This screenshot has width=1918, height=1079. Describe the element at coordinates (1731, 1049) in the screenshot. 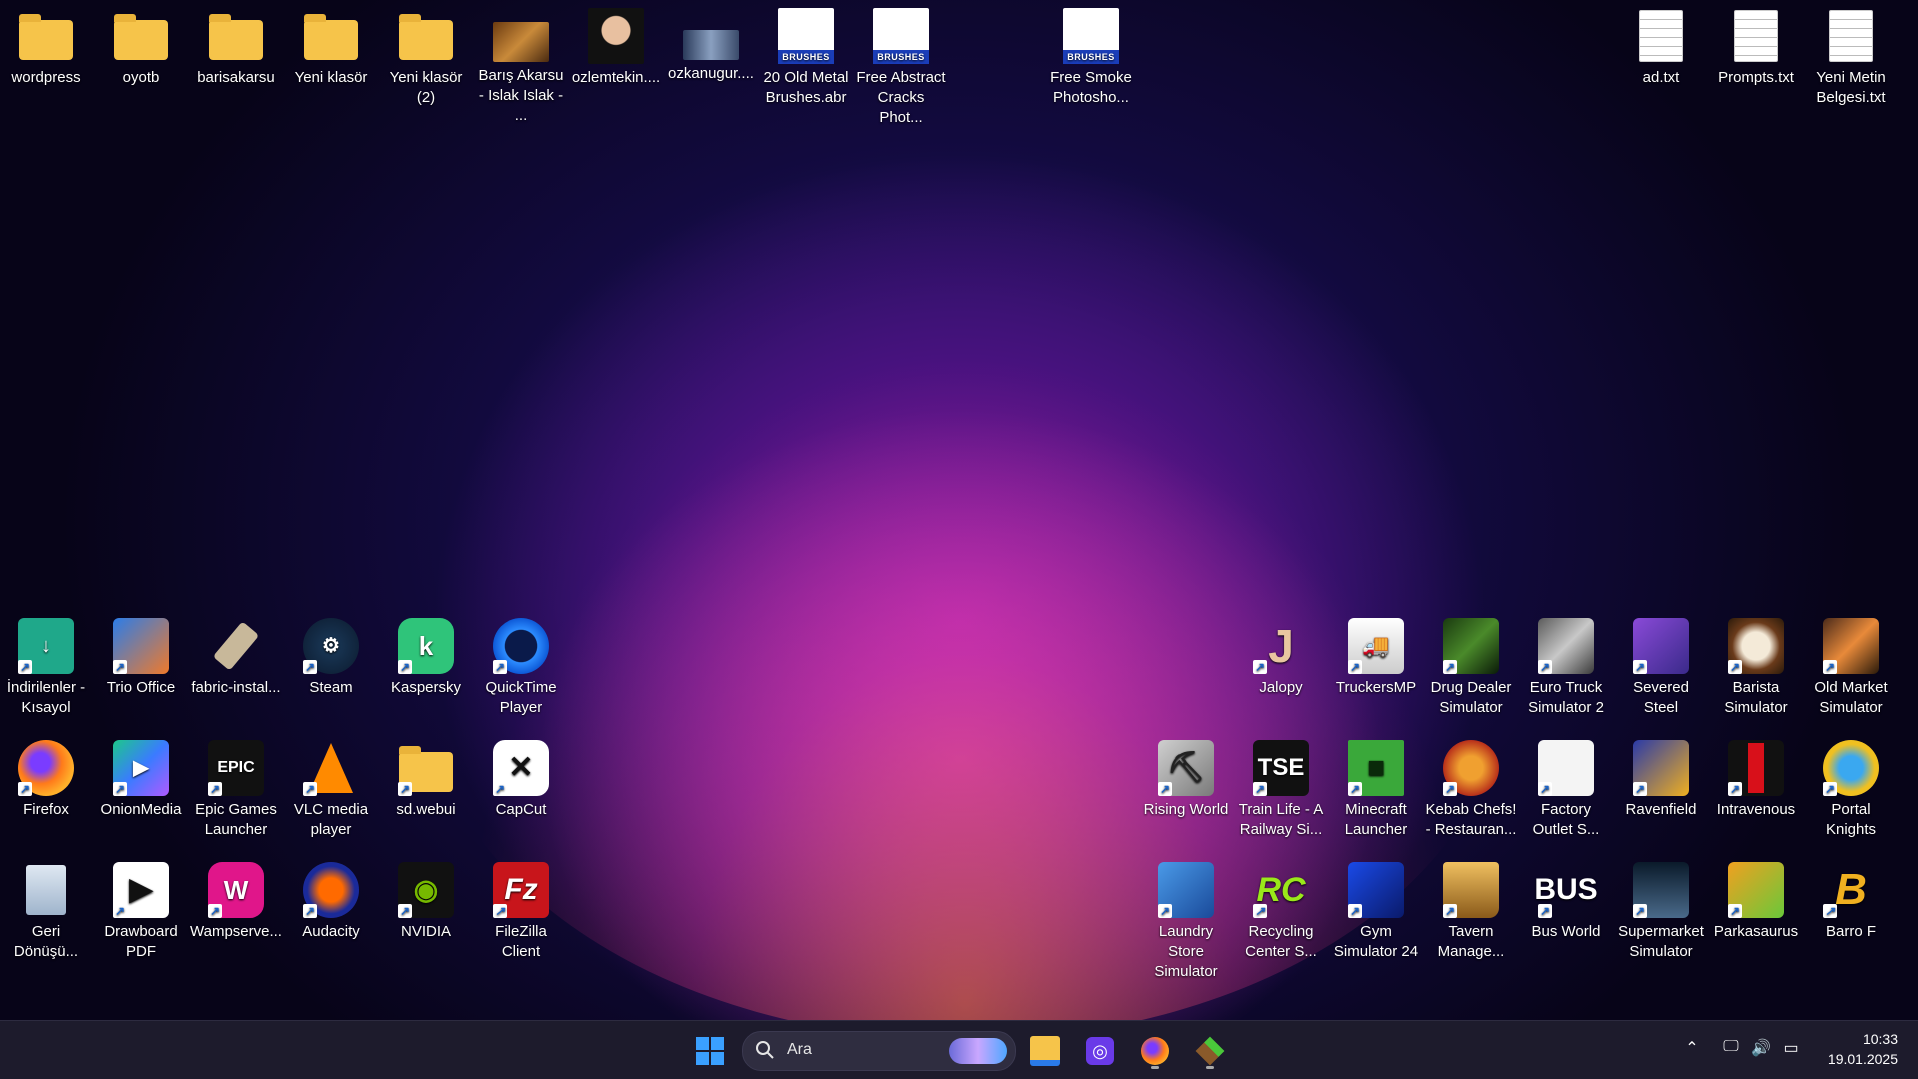

I see `network-icon: 🖵` at that location.